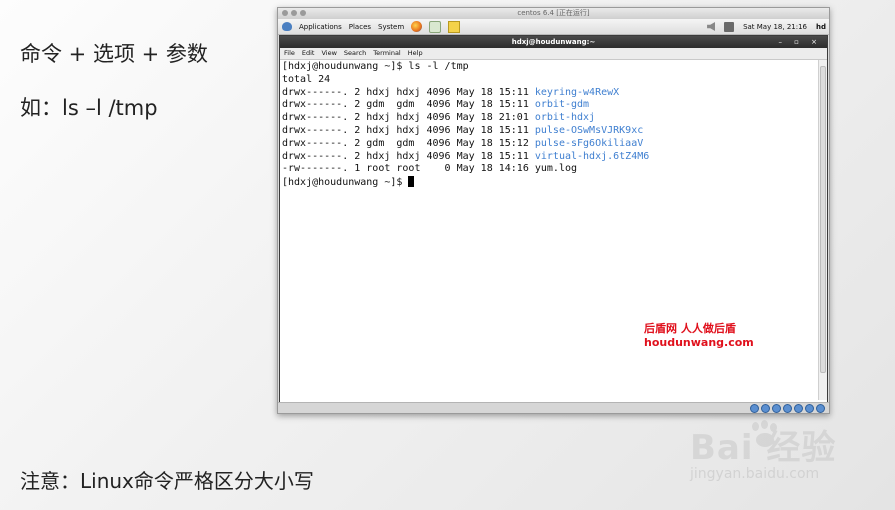  Describe the element at coordinates (754, 408) in the screenshot. I see `vm-hdd-icon` at that location.